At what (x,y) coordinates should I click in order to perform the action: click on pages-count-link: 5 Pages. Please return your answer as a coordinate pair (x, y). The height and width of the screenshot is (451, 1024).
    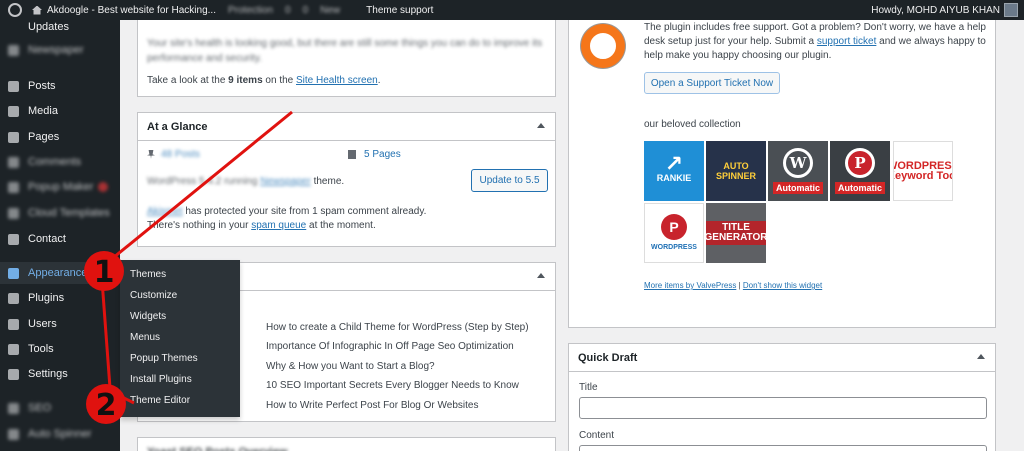
    Looking at the image, I should click on (382, 154).